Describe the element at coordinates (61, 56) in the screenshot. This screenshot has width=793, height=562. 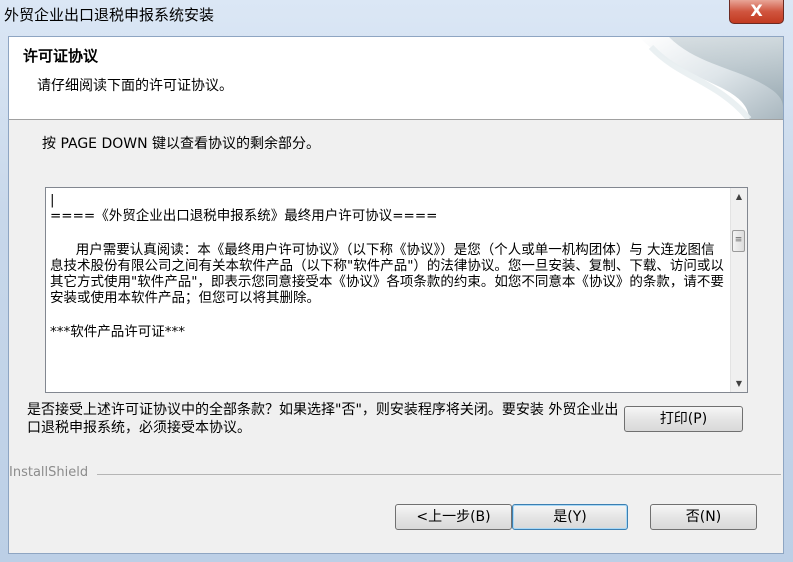
I see `page-title: 许可证协议` at that location.